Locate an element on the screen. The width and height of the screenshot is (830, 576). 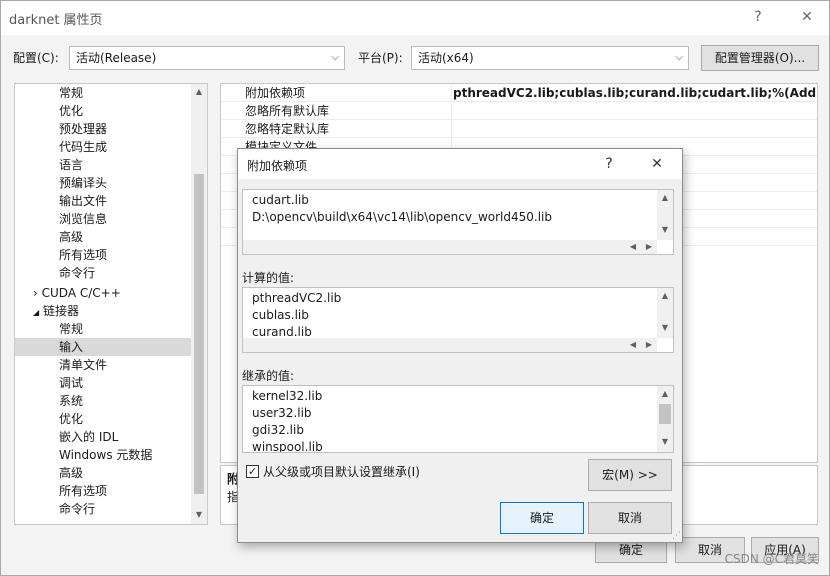
tree-item-command-line: 命令行 is located at coordinates (77, 273).